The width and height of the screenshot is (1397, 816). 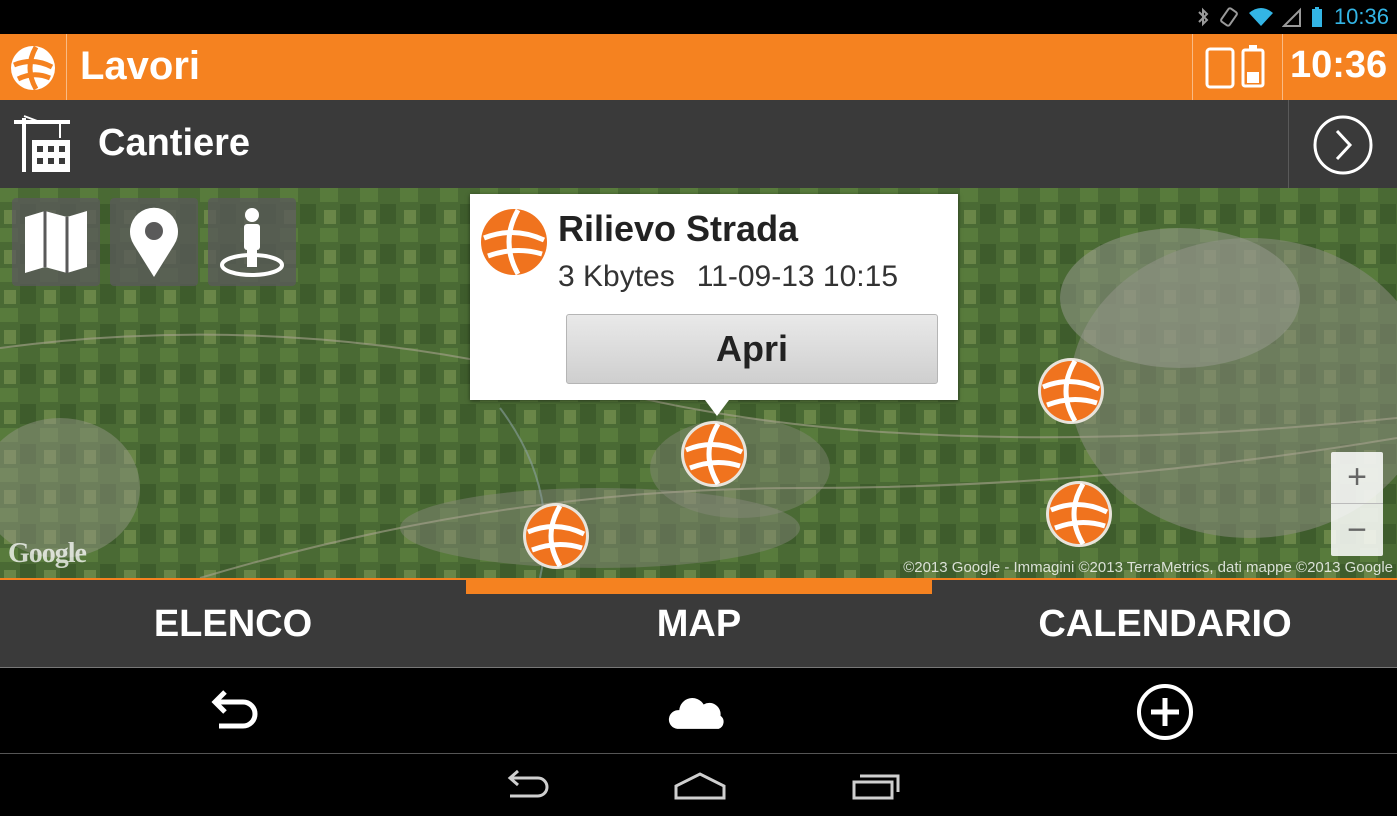 What do you see at coordinates (42, 143) in the screenshot?
I see `crane-building-icon` at bounding box center [42, 143].